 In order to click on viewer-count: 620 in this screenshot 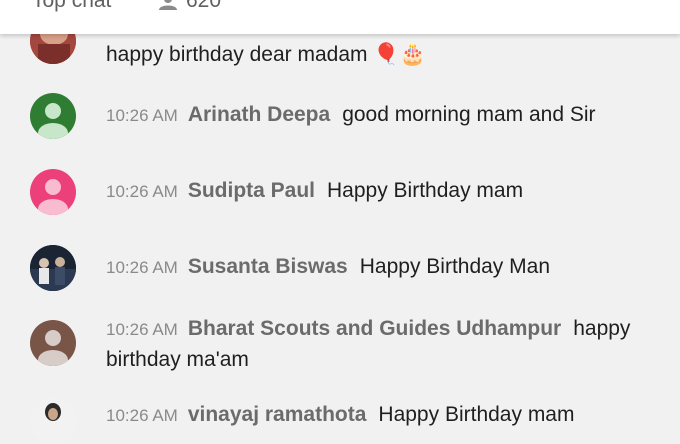, I will do `click(189, 6)`.